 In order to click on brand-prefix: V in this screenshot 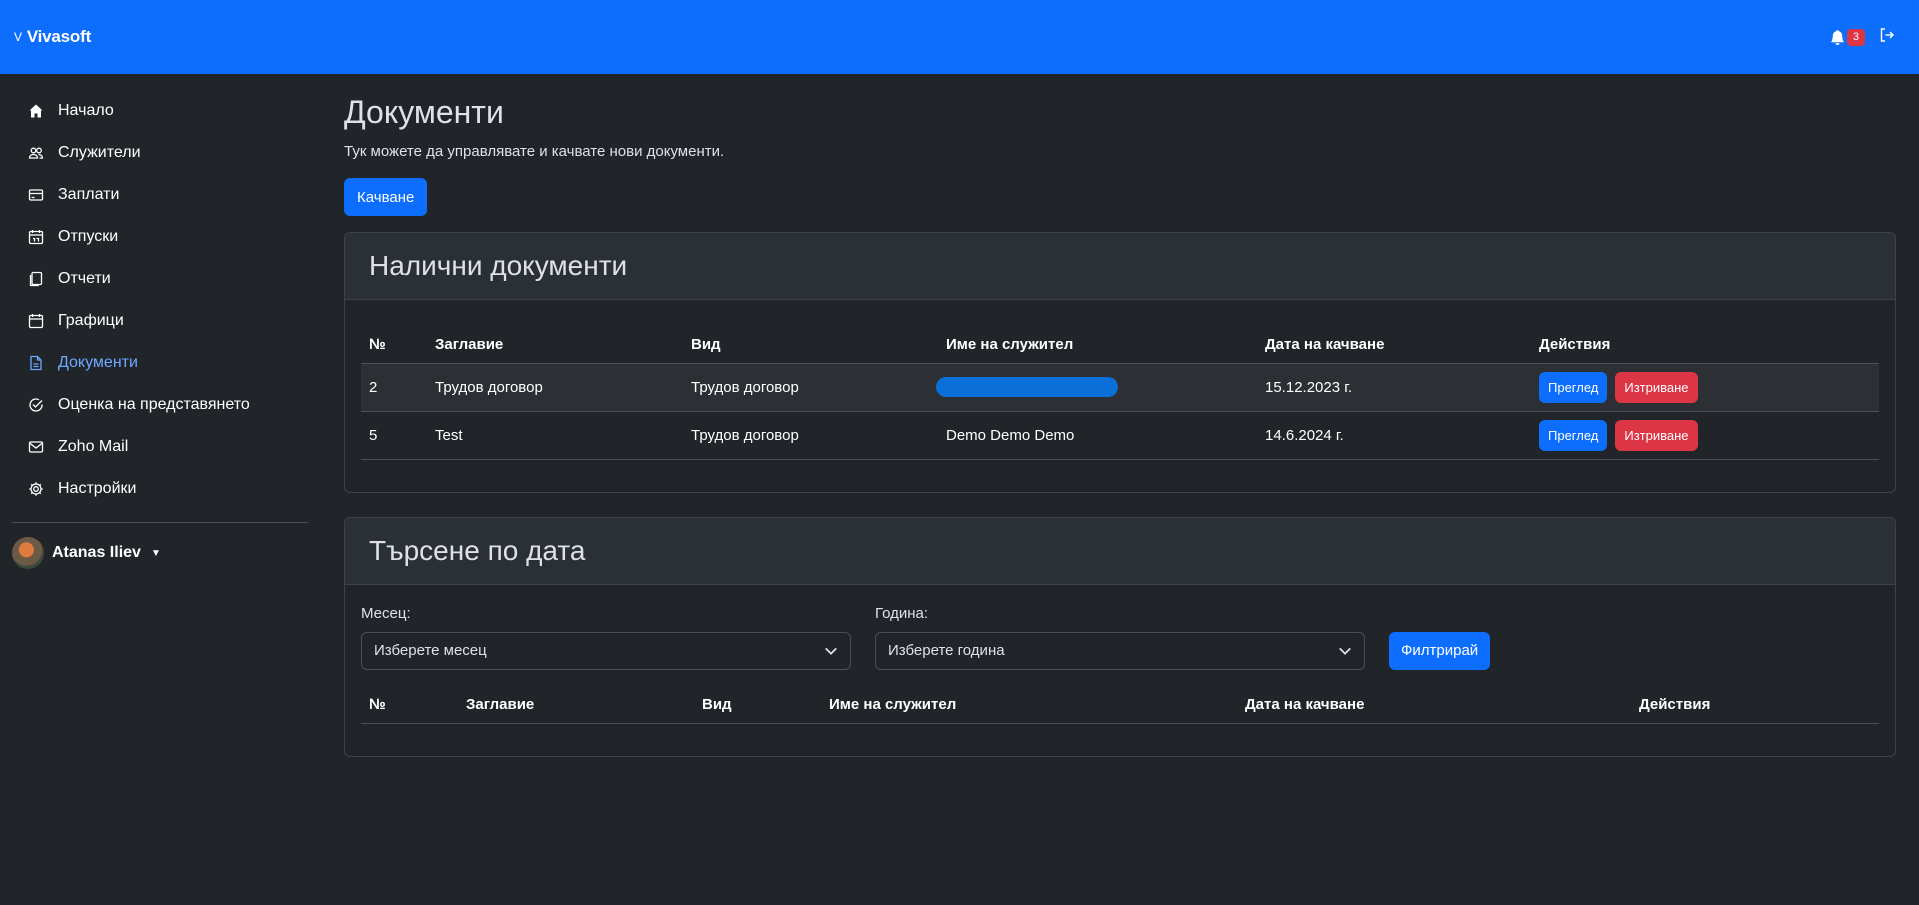, I will do `click(18, 37)`.